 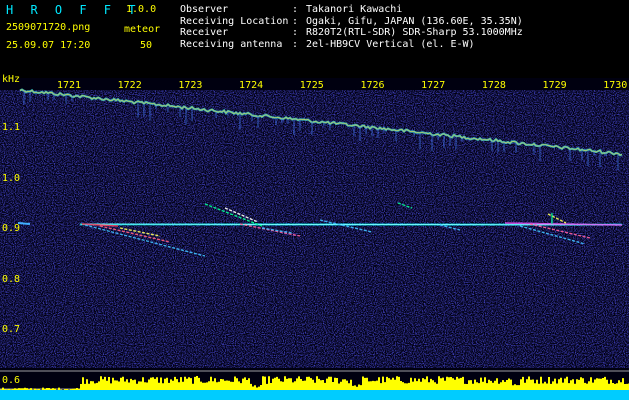 I want to click on info-label: Observer, so click(x=204, y=9).